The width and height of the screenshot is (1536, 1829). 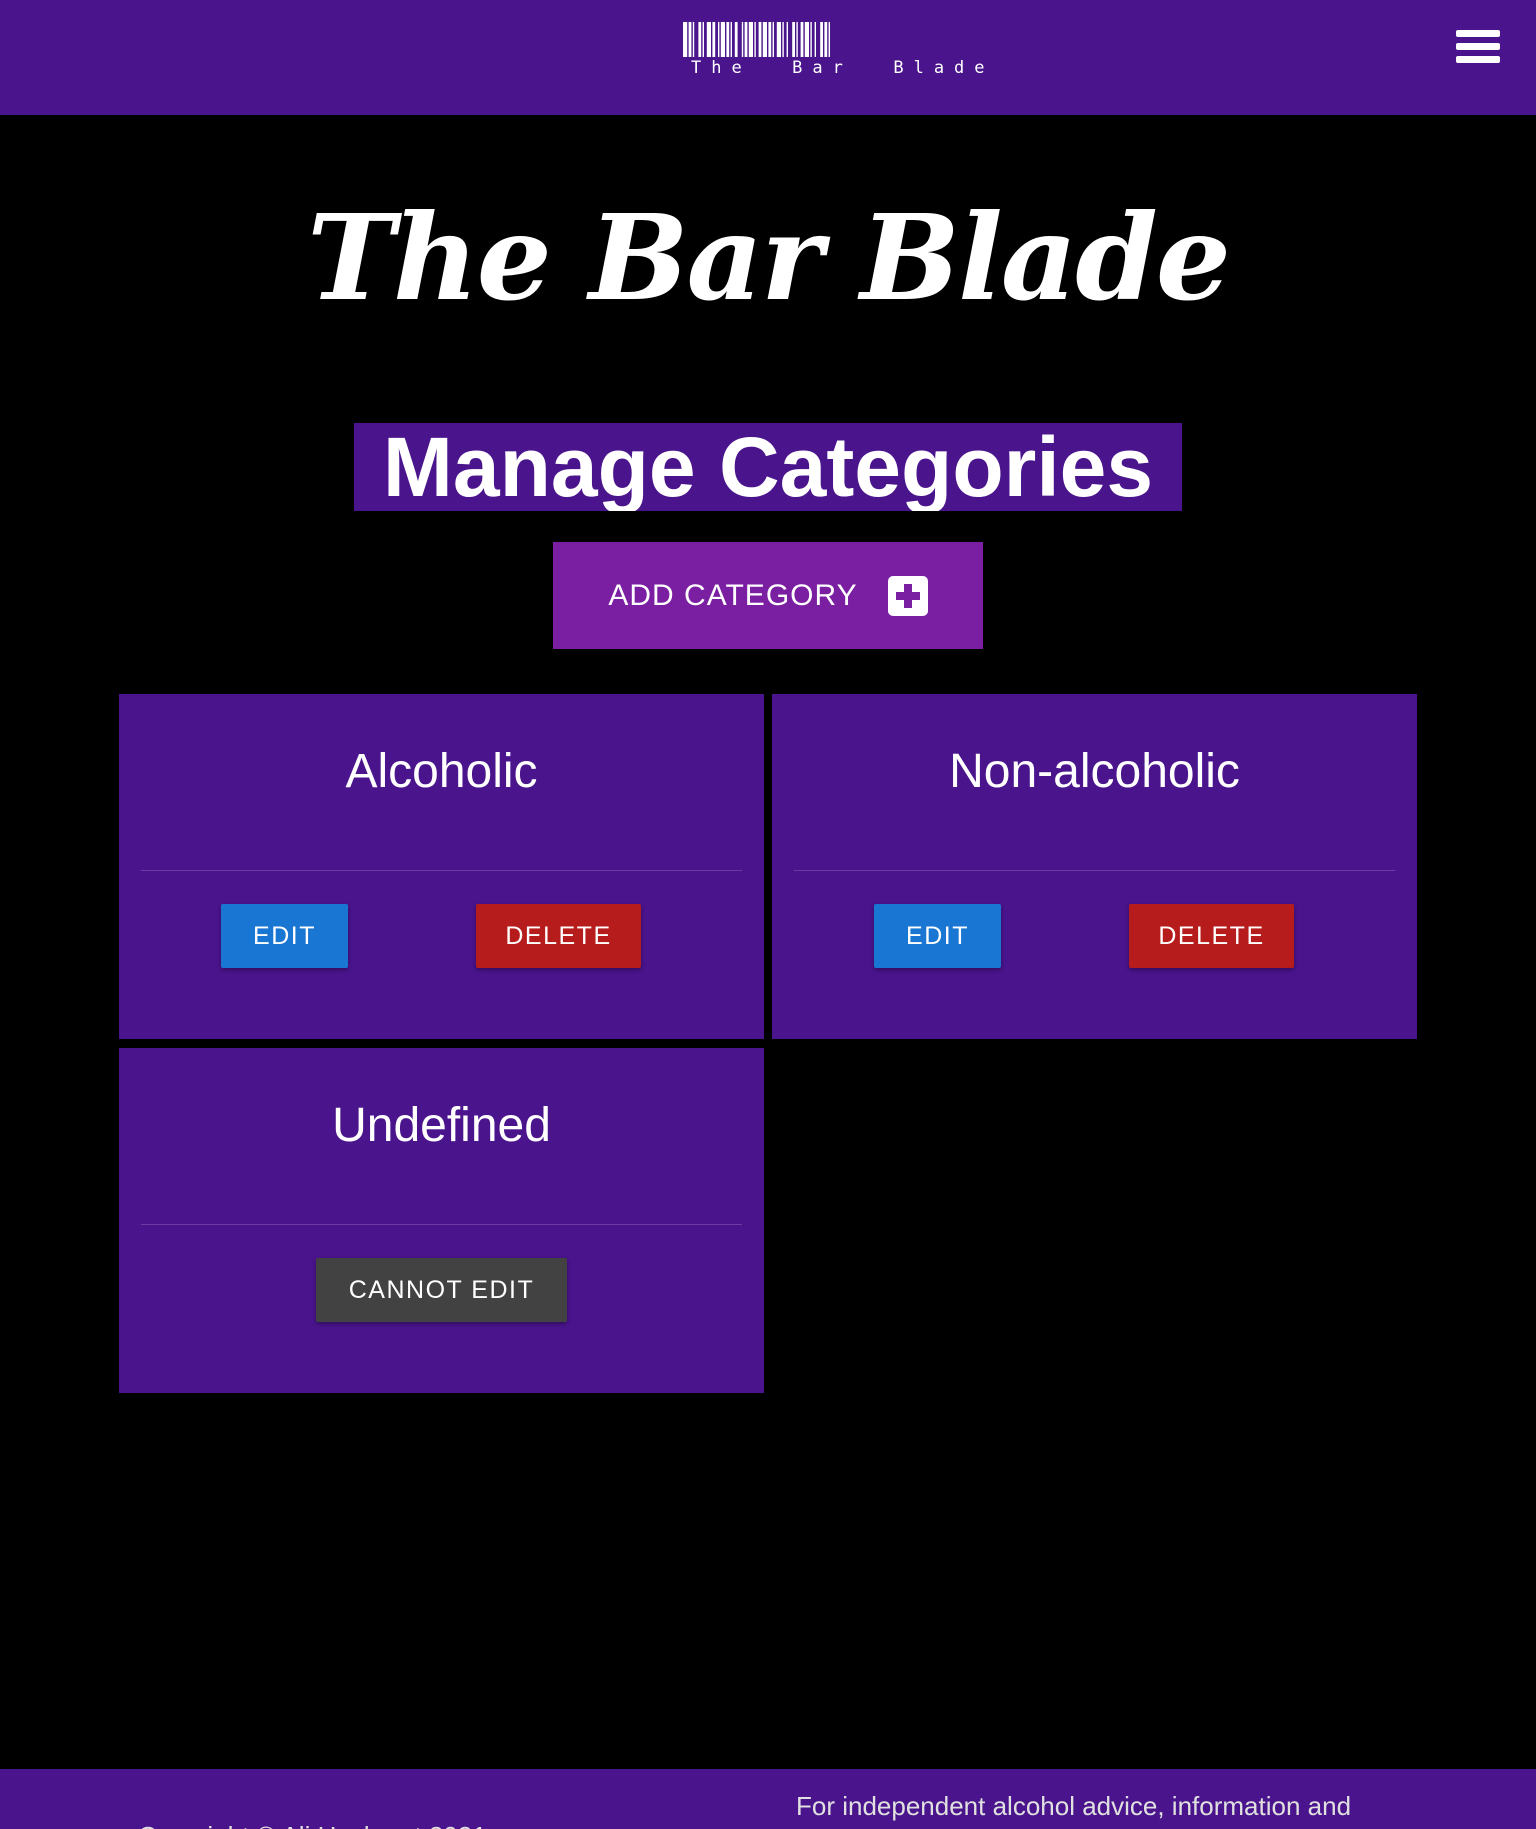 I want to click on category-card-non-alcoholic: Non-alcoholic EDIT DELETE, so click(x=1094, y=866).